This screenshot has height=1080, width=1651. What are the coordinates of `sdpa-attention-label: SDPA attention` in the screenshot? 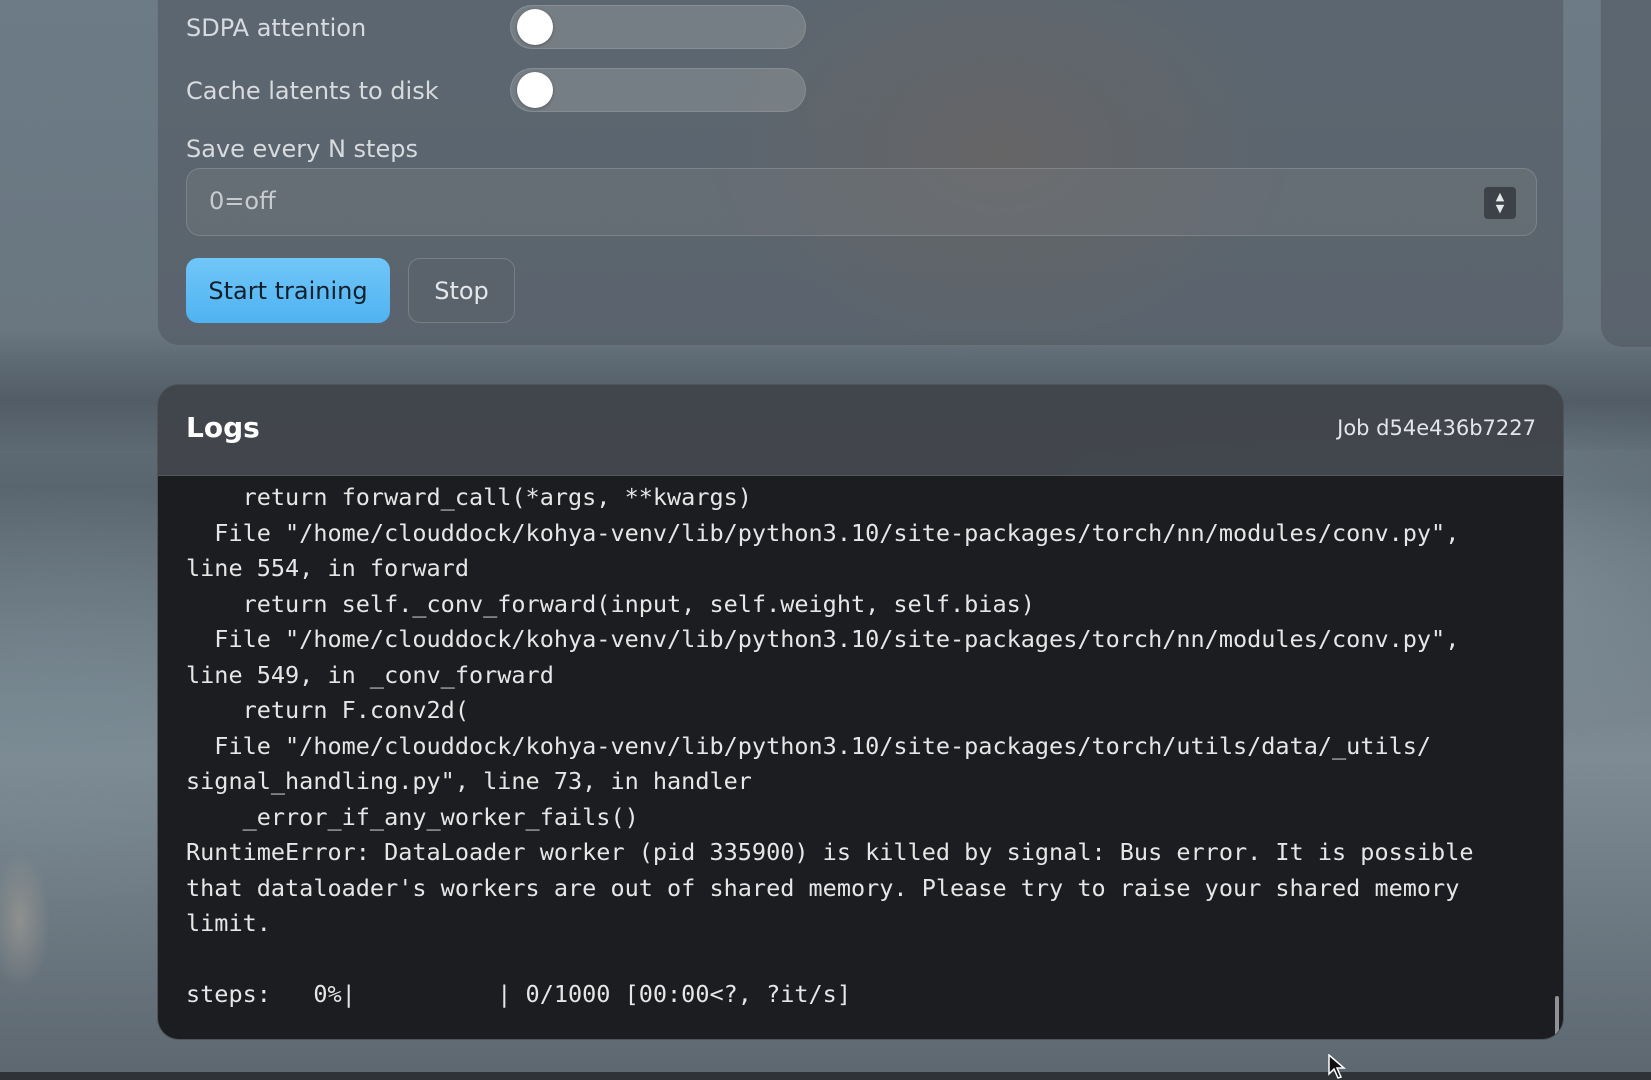 It's located at (276, 28).